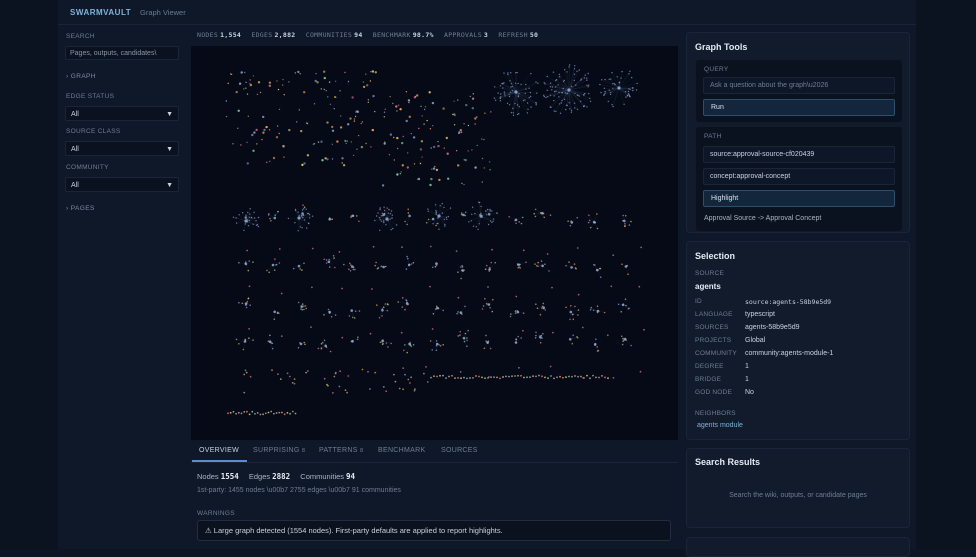 The image size is (976, 557). Describe the element at coordinates (799, 107) in the screenshot. I see `run-button: Run` at that location.